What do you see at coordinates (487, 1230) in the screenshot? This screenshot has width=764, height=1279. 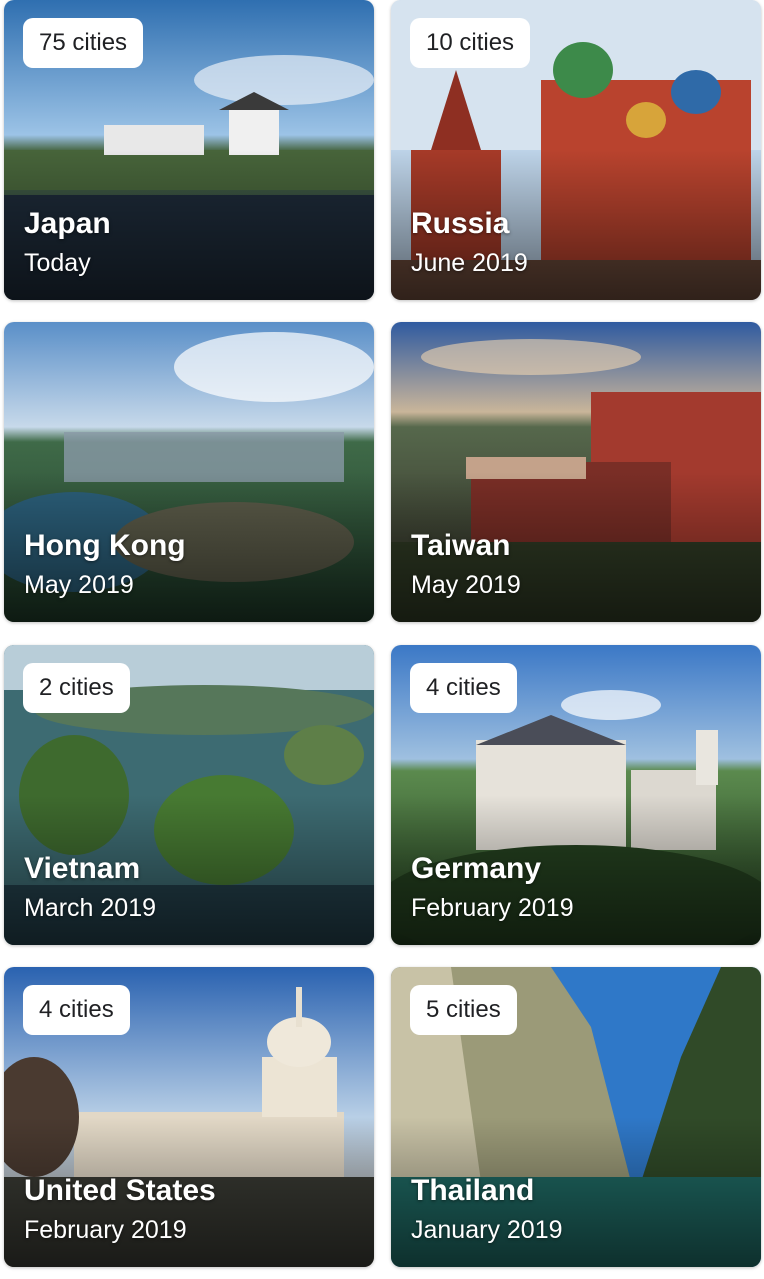 I see `trip-date: January 2019` at bounding box center [487, 1230].